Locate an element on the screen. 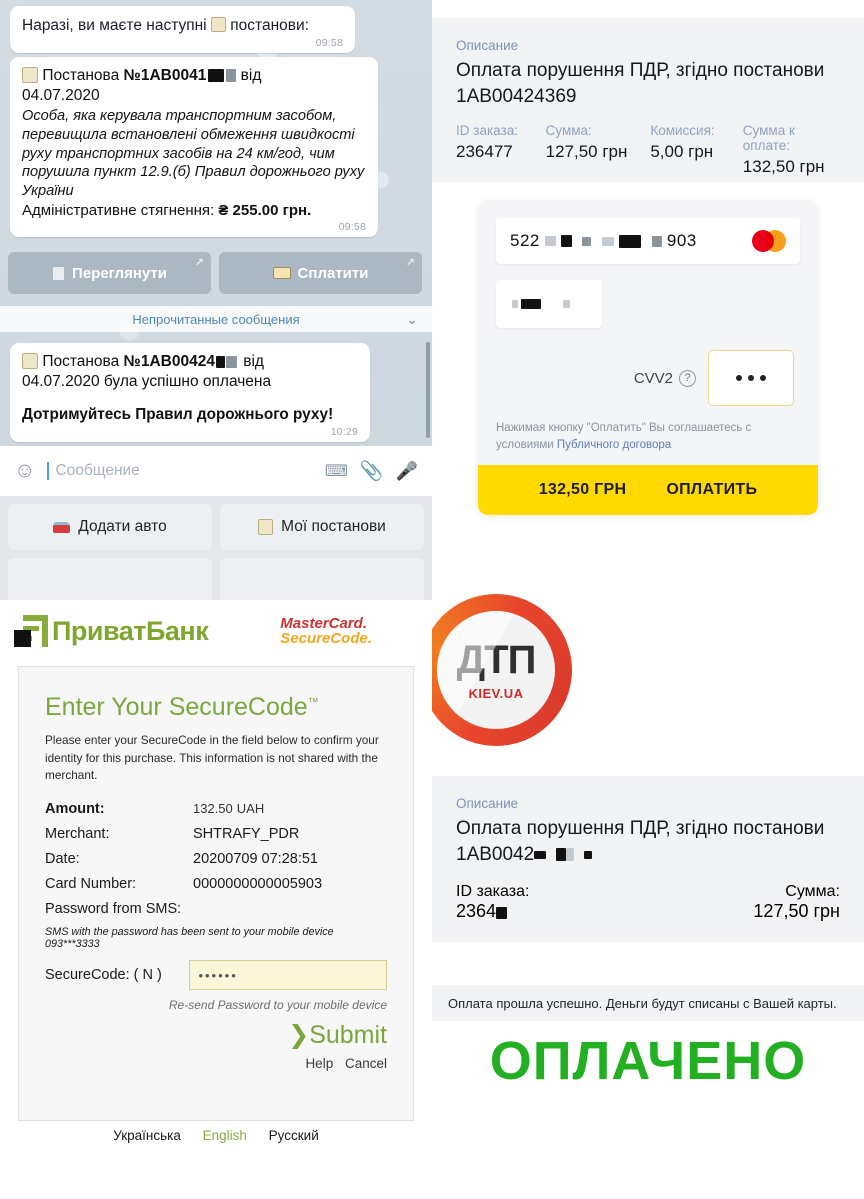  intro-text-before: Наразі, ви маєте наступні is located at coordinates (114, 25).